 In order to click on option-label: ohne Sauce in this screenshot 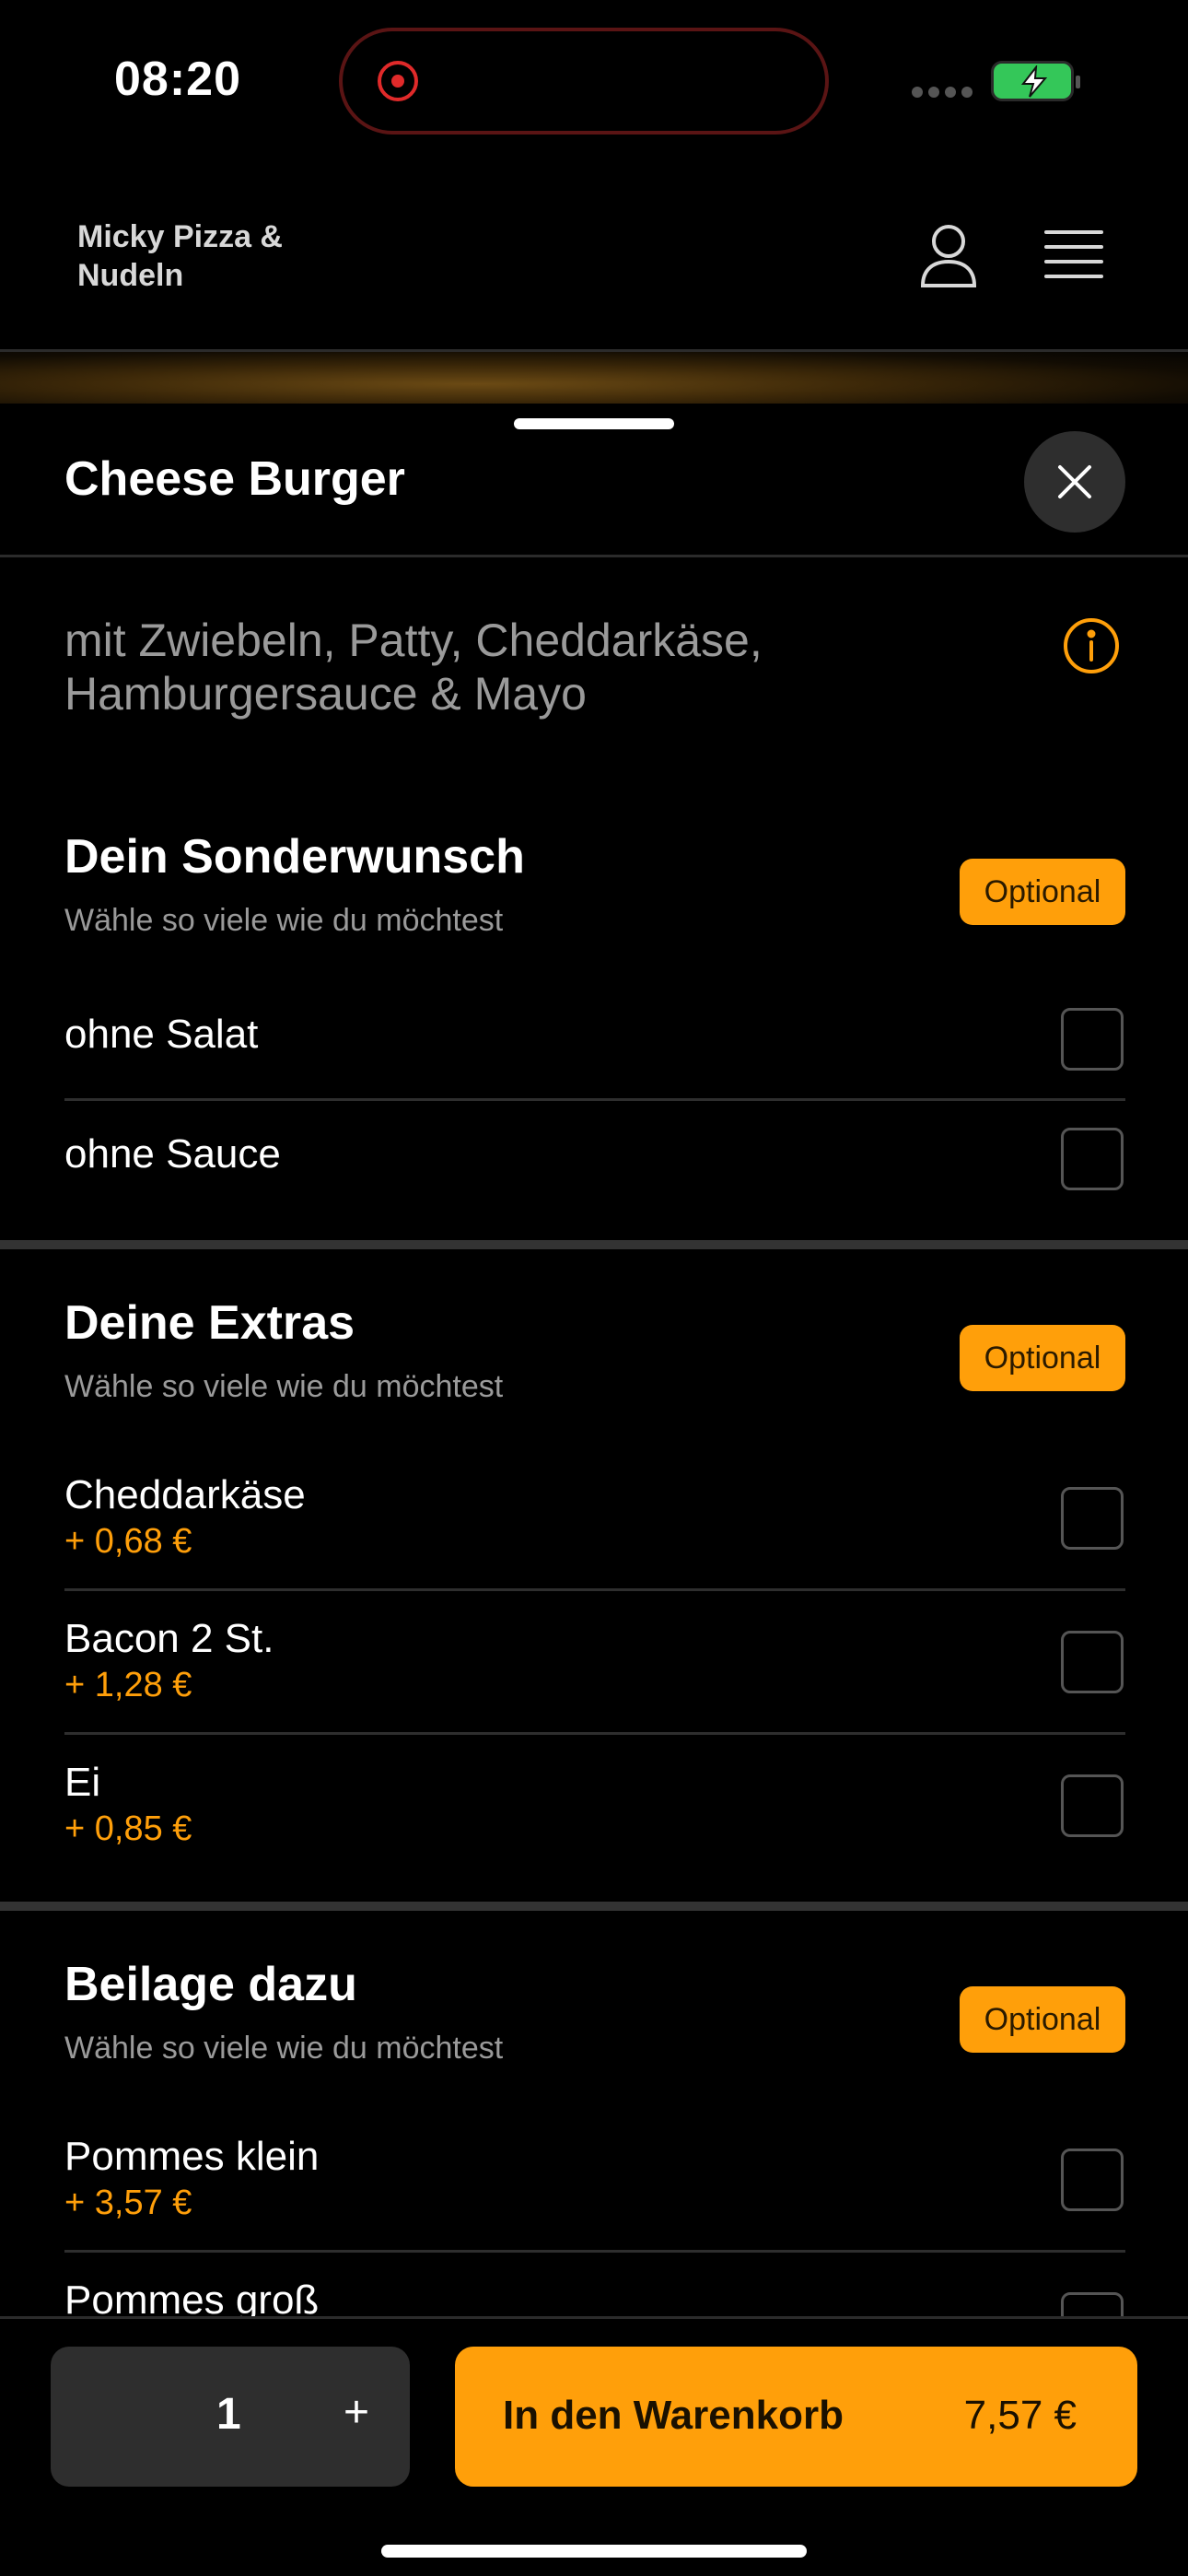, I will do `click(172, 1154)`.